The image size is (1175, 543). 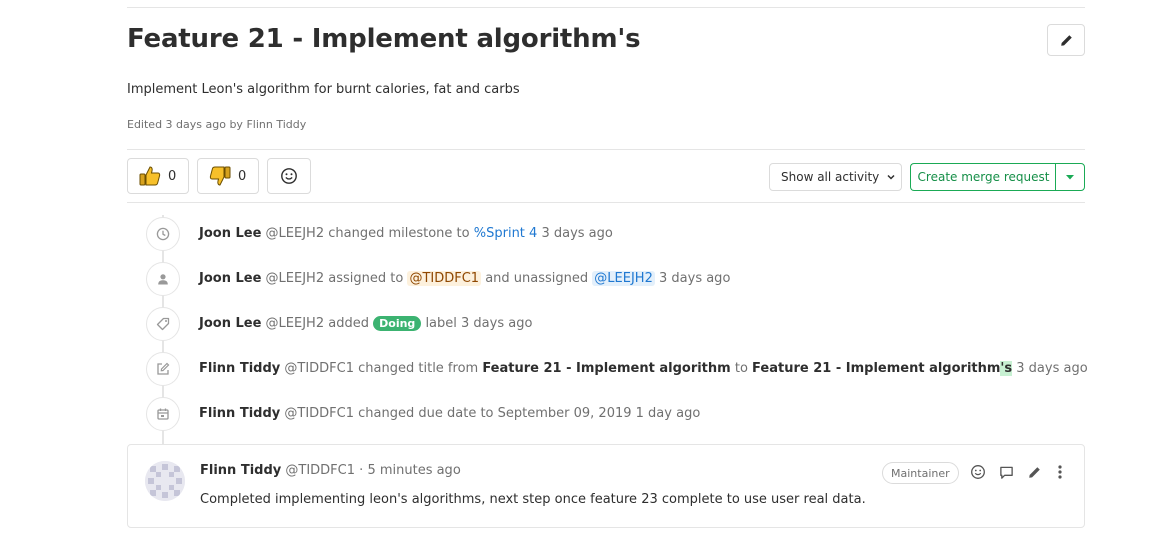 I want to click on create-merge-request-button: Create merge request, so click(x=983, y=177).